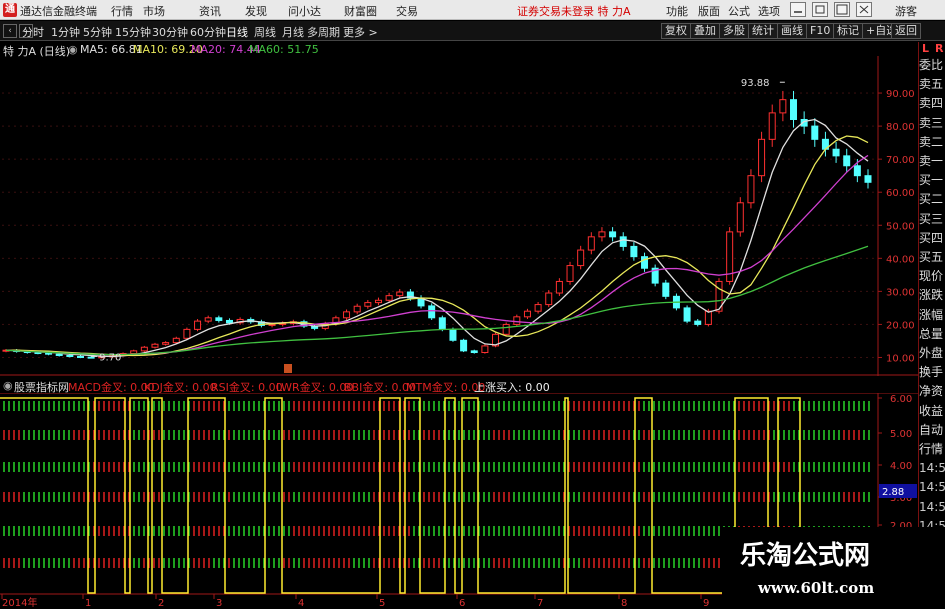  What do you see at coordinates (676, 31) in the screenshot?
I see `adjust-button: 复权` at bounding box center [676, 31].